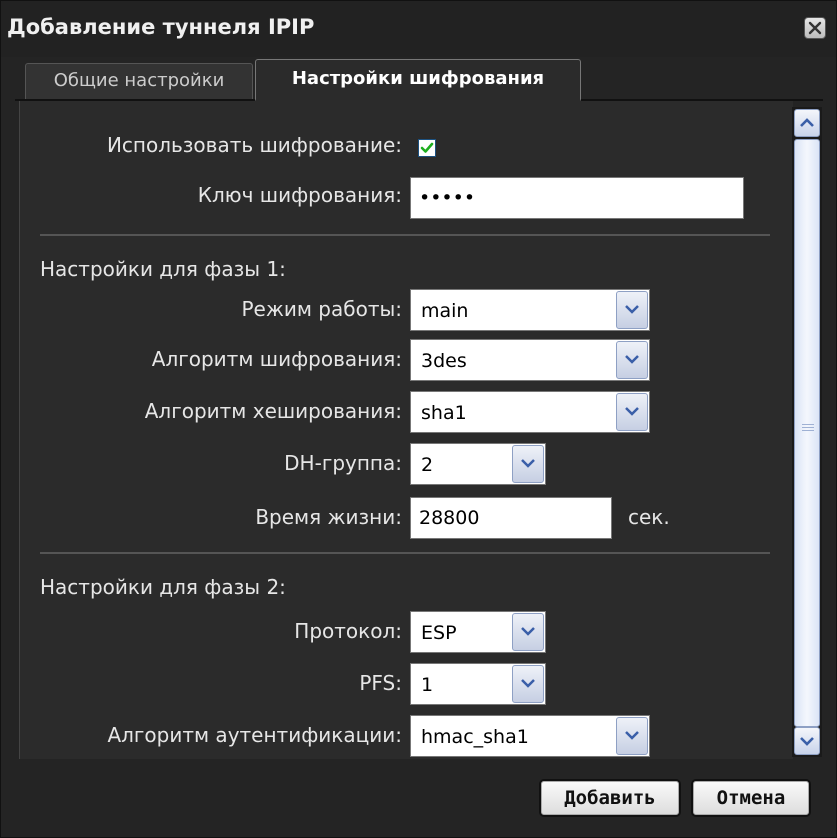 This screenshot has height=838, width=837. Describe the element at coordinates (444, 361) in the screenshot. I see `encryption-algorithm-value: 3des` at that location.